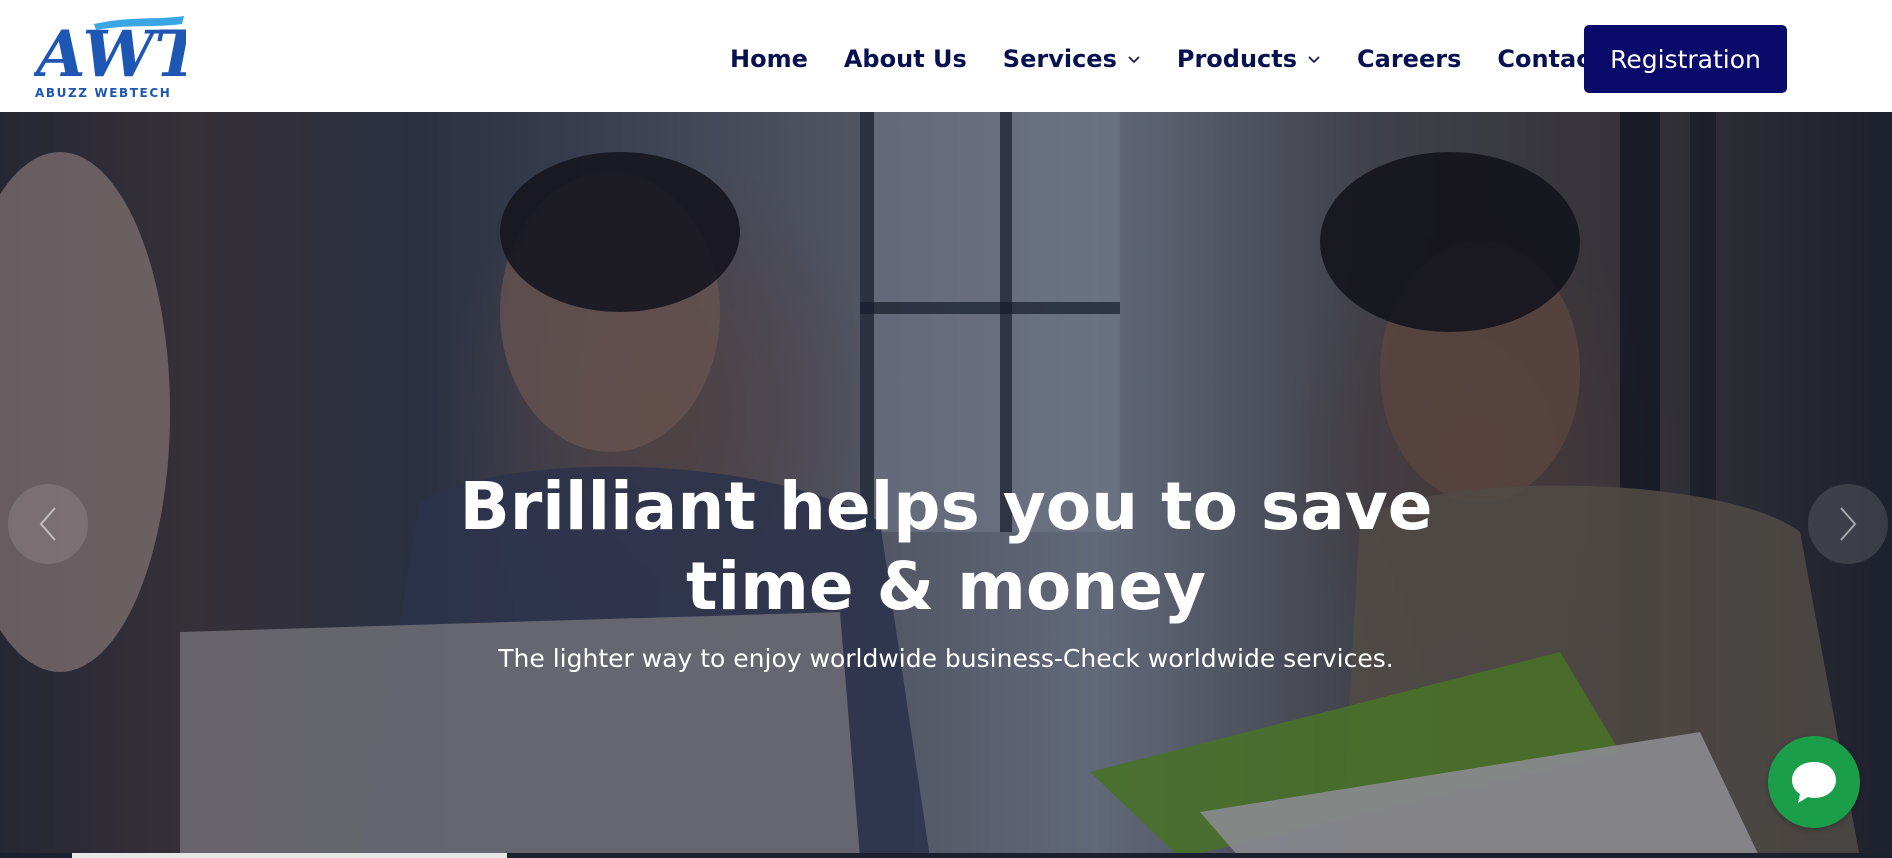  I want to click on nav-item-services: Services, so click(1072, 59).